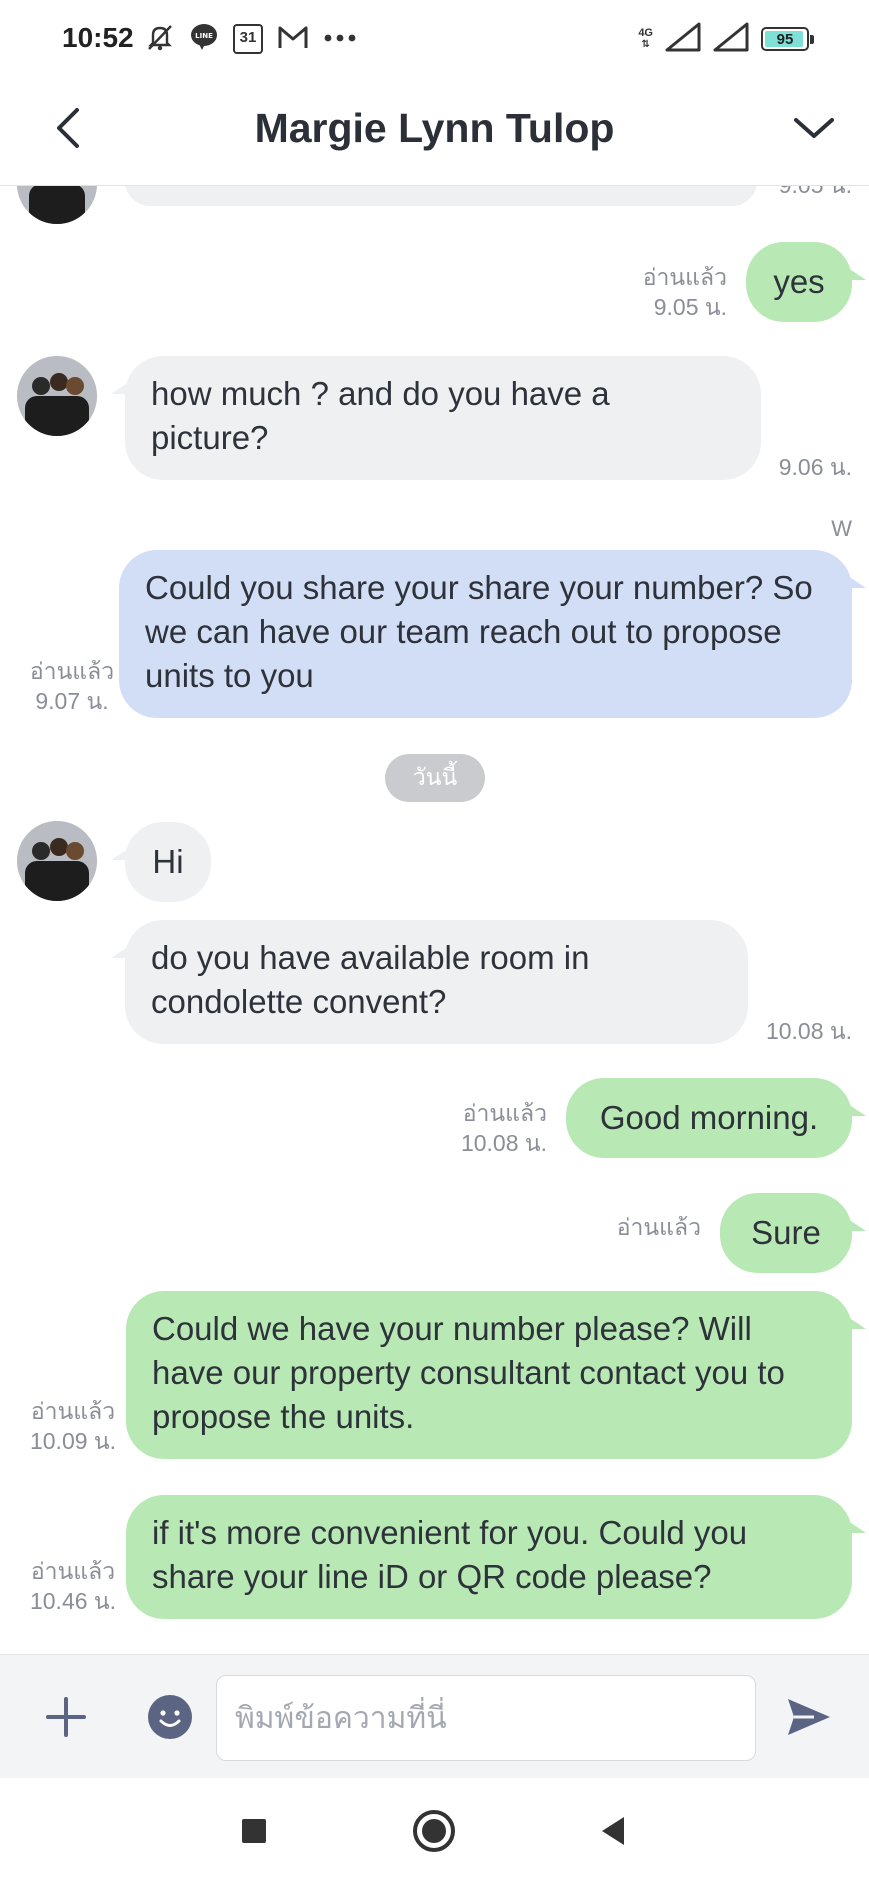 The width and height of the screenshot is (869, 1883). What do you see at coordinates (434, 128) in the screenshot?
I see `chat-title: Margie Lynn Tulop` at bounding box center [434, 128].